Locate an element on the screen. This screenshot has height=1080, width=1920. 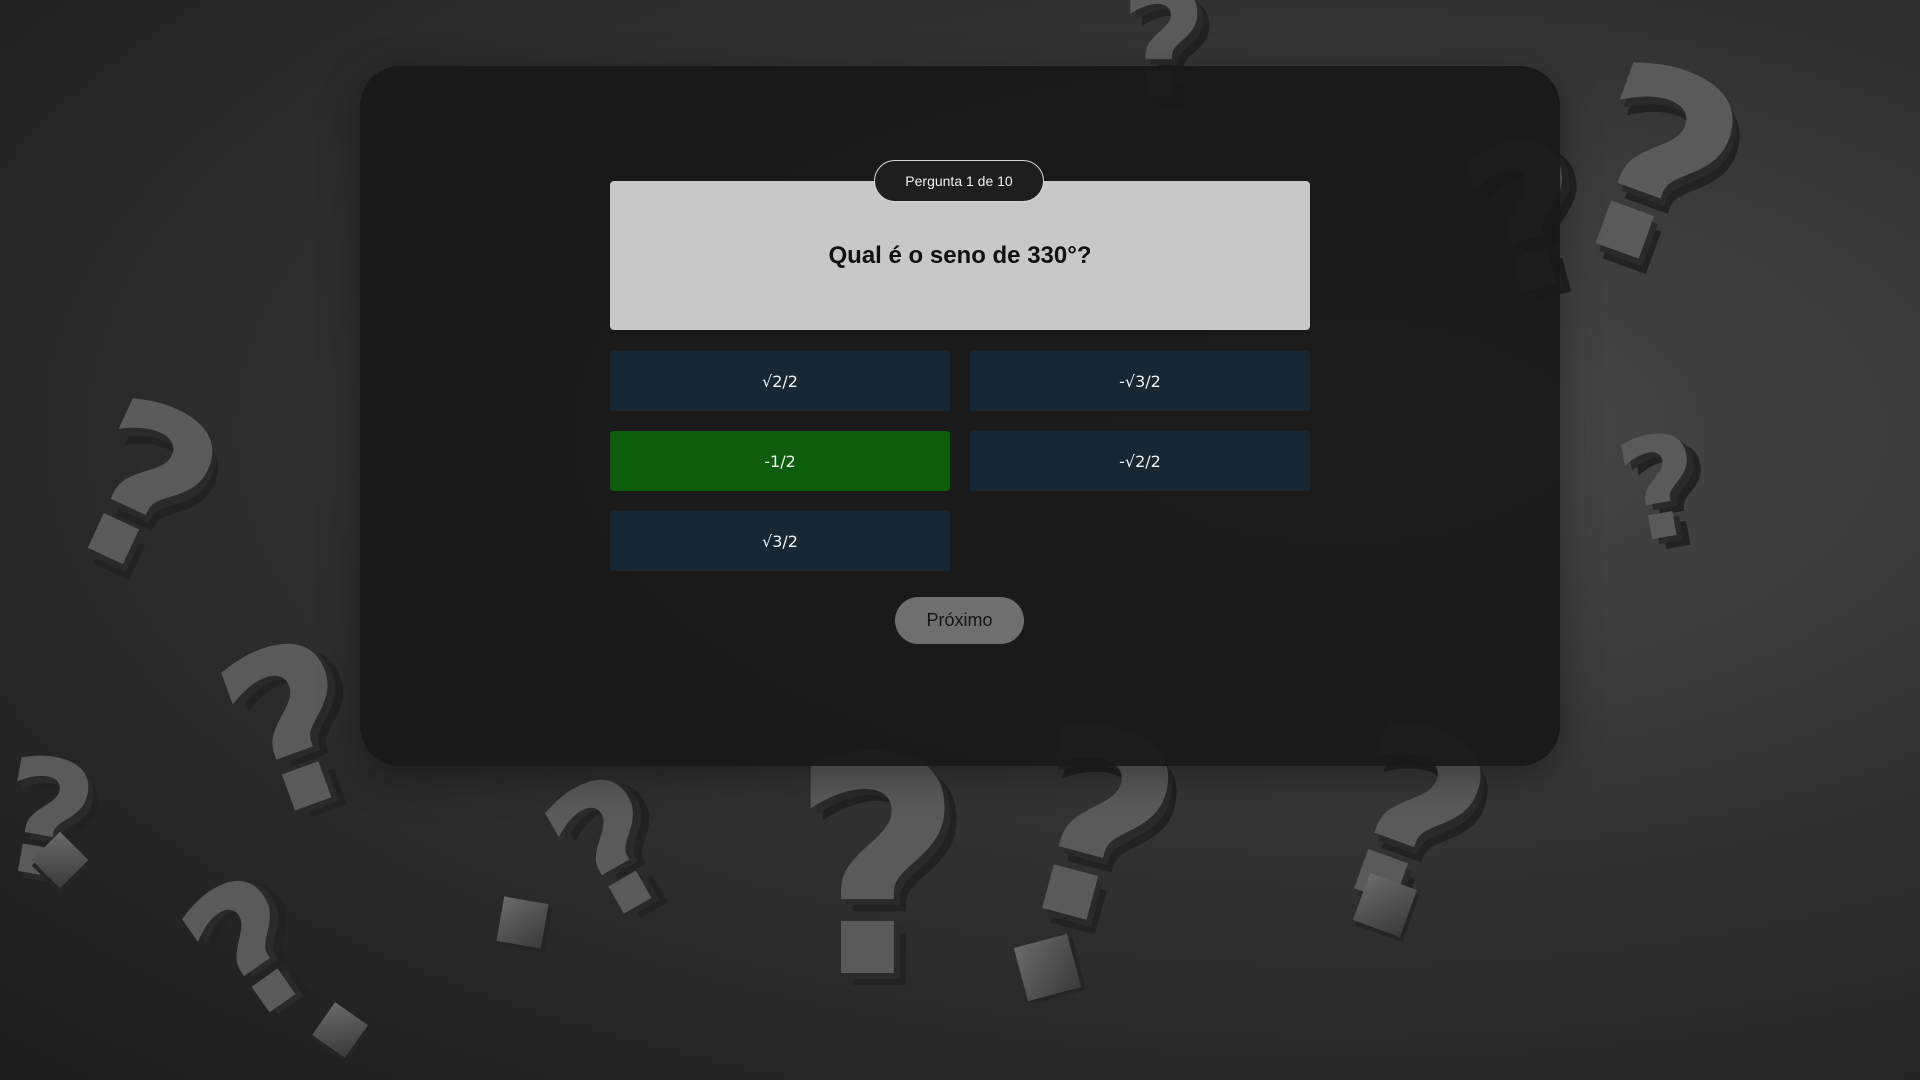
question-counter-badge: Pergunta 1 de 10 is located at coordinates (959, 181).